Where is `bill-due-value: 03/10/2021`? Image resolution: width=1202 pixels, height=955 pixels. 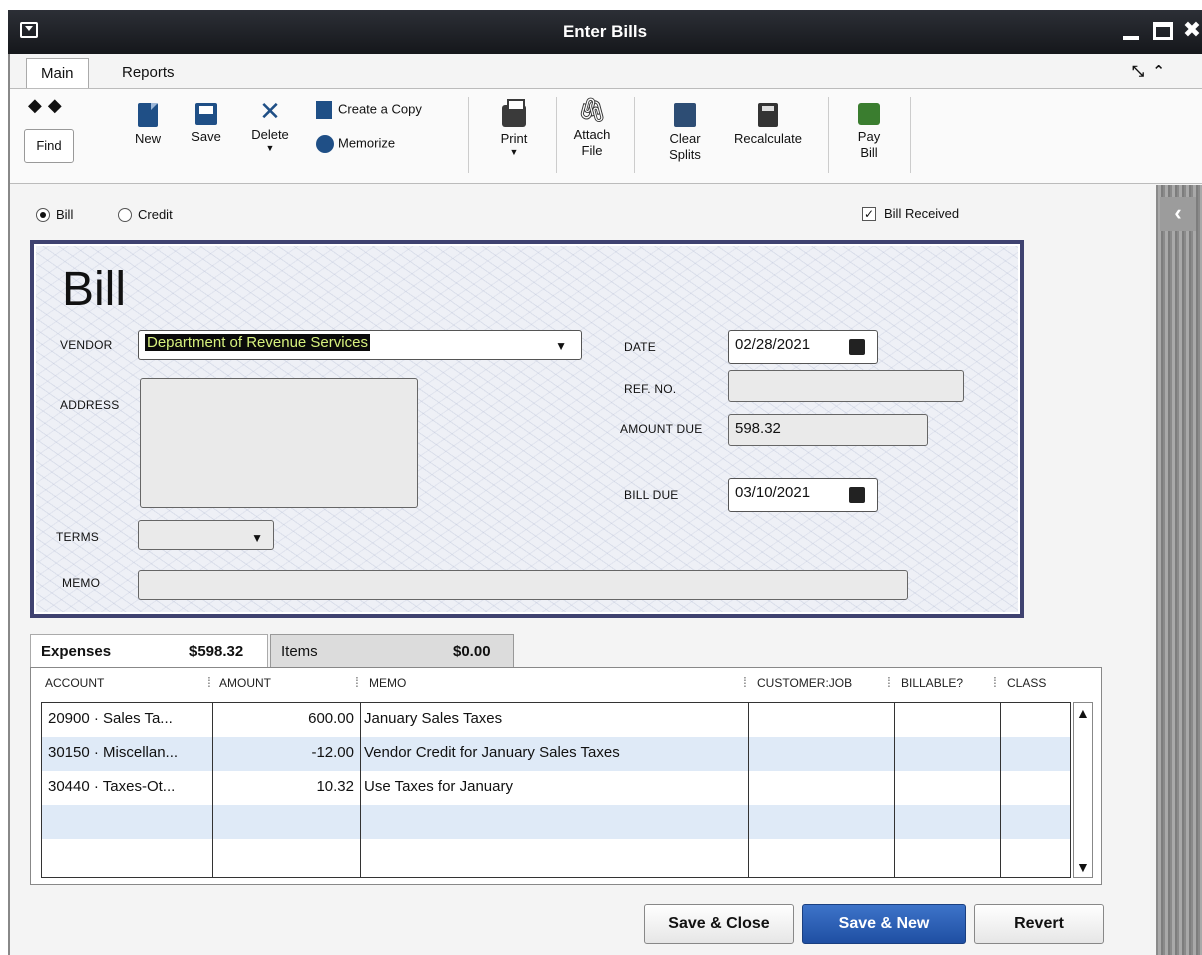 bill-due-value: 03/10/2021 is located at coordinates (773, 492).